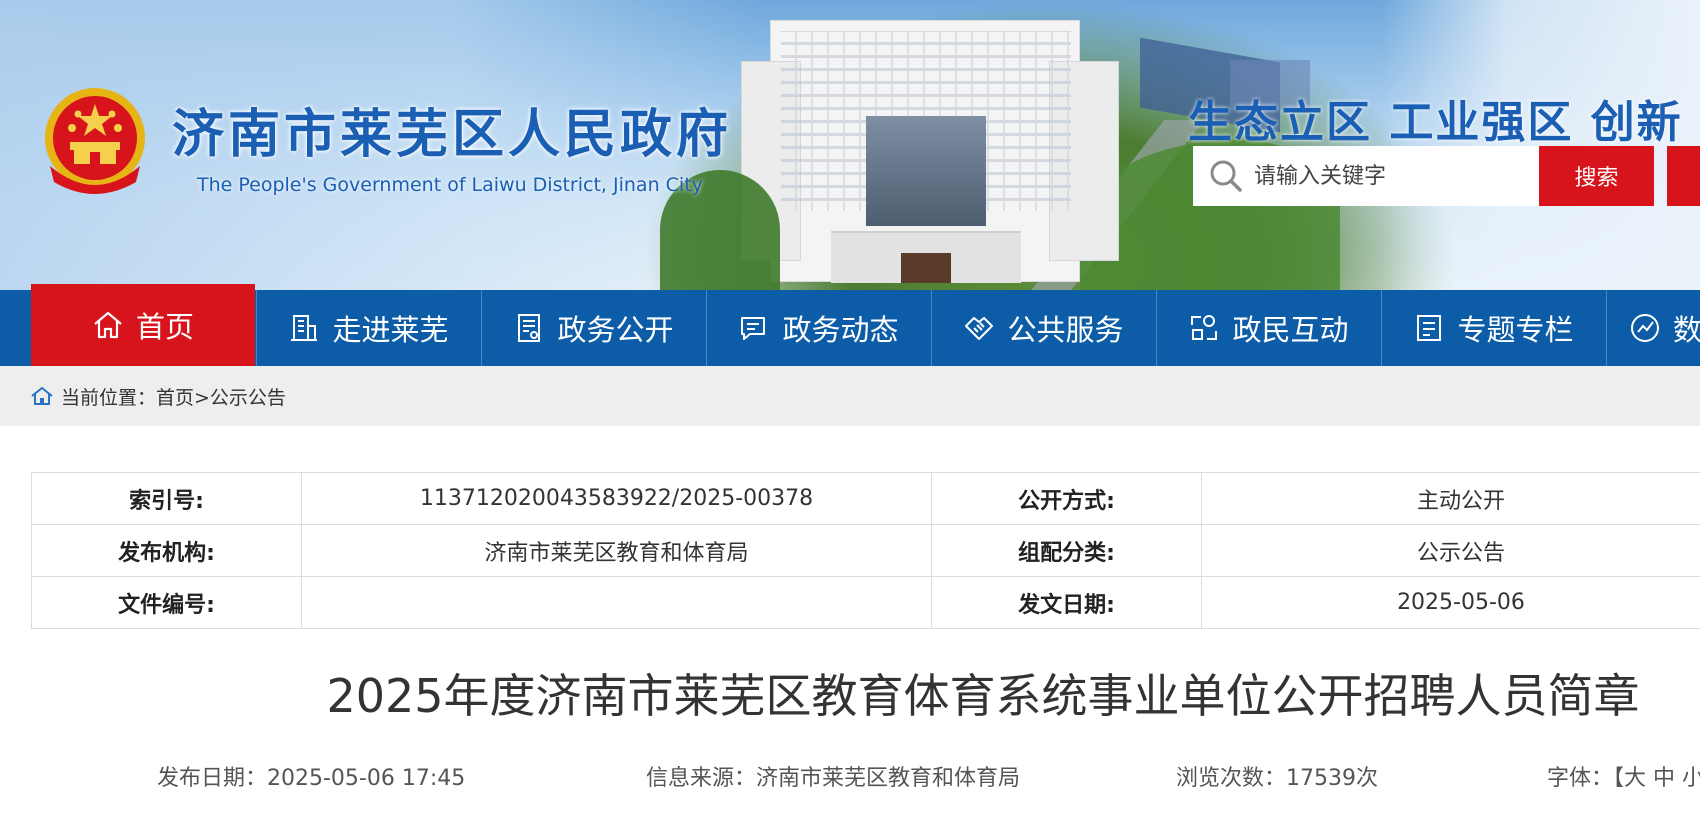  Describe the element at coordinates (166, 602) in the screenshot. I see `meta-label: 文件编号:` at that location.